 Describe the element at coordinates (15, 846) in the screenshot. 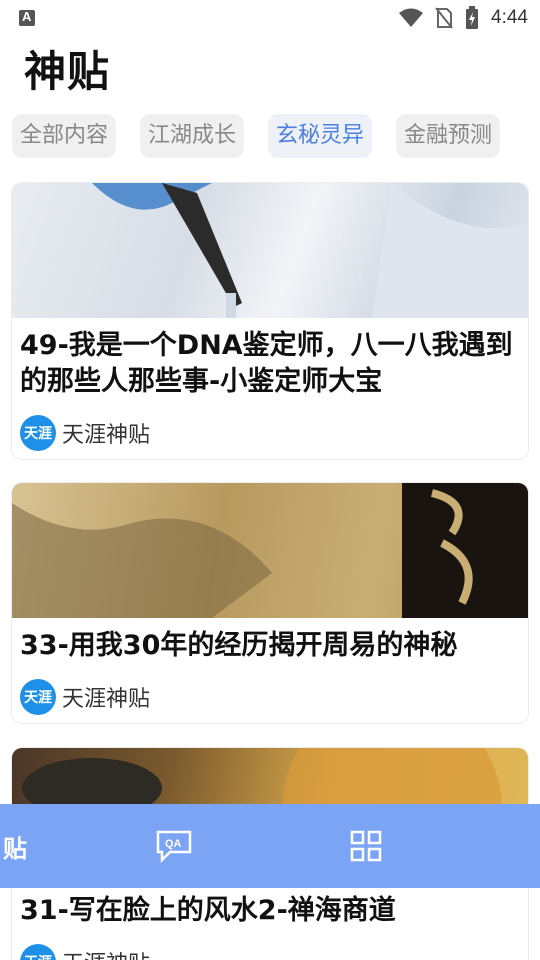

I see `nav-home-tab: 贴` at that location.